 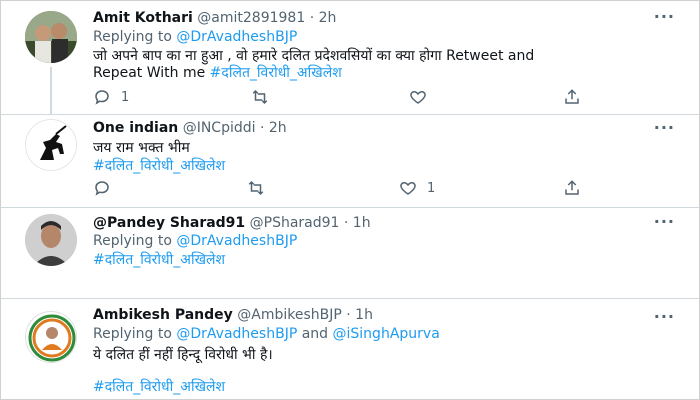 What do you see at coordinates (141, 148) in the screenshot?
I see `tweet-text: जय राम भक्त भीम` at bounding box center [141, 148].